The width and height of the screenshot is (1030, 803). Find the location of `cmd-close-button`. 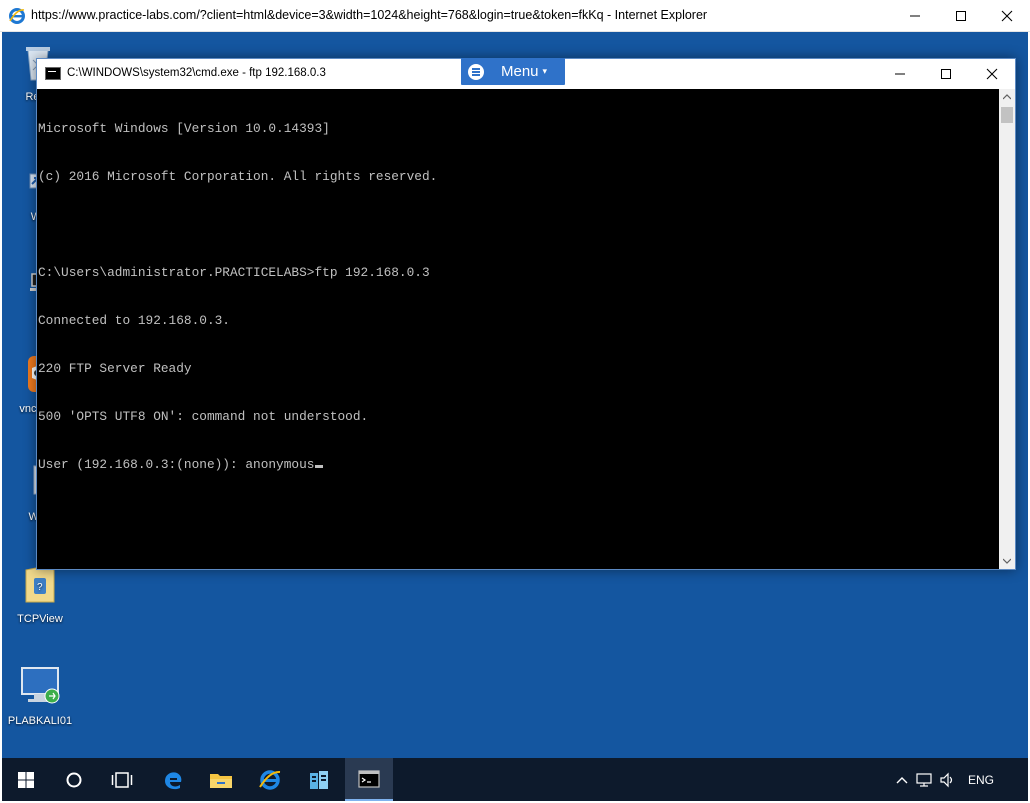

cmd-close-button is located at coordinates (992, 74).